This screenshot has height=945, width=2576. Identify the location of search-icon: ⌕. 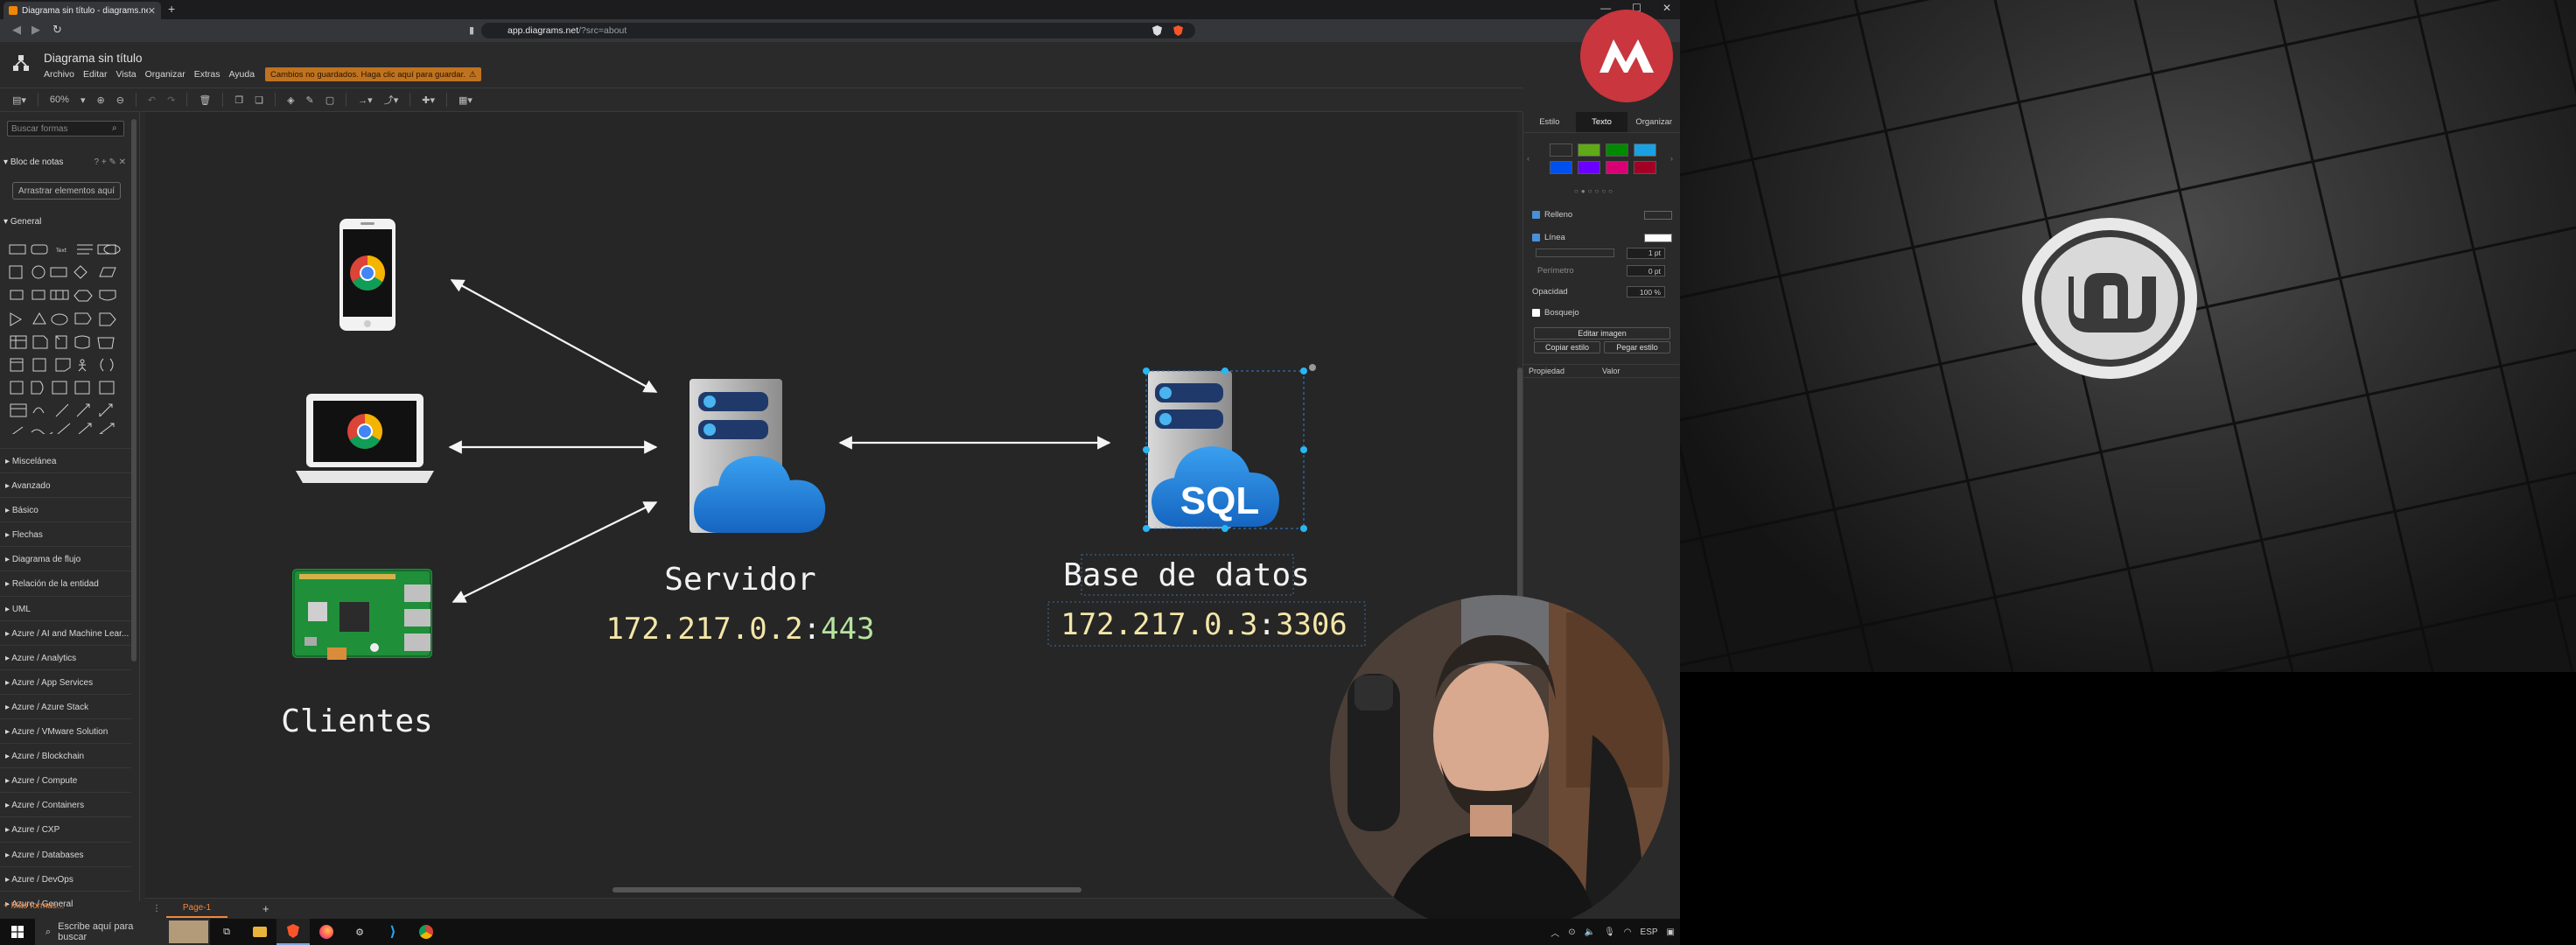
(114, 128).